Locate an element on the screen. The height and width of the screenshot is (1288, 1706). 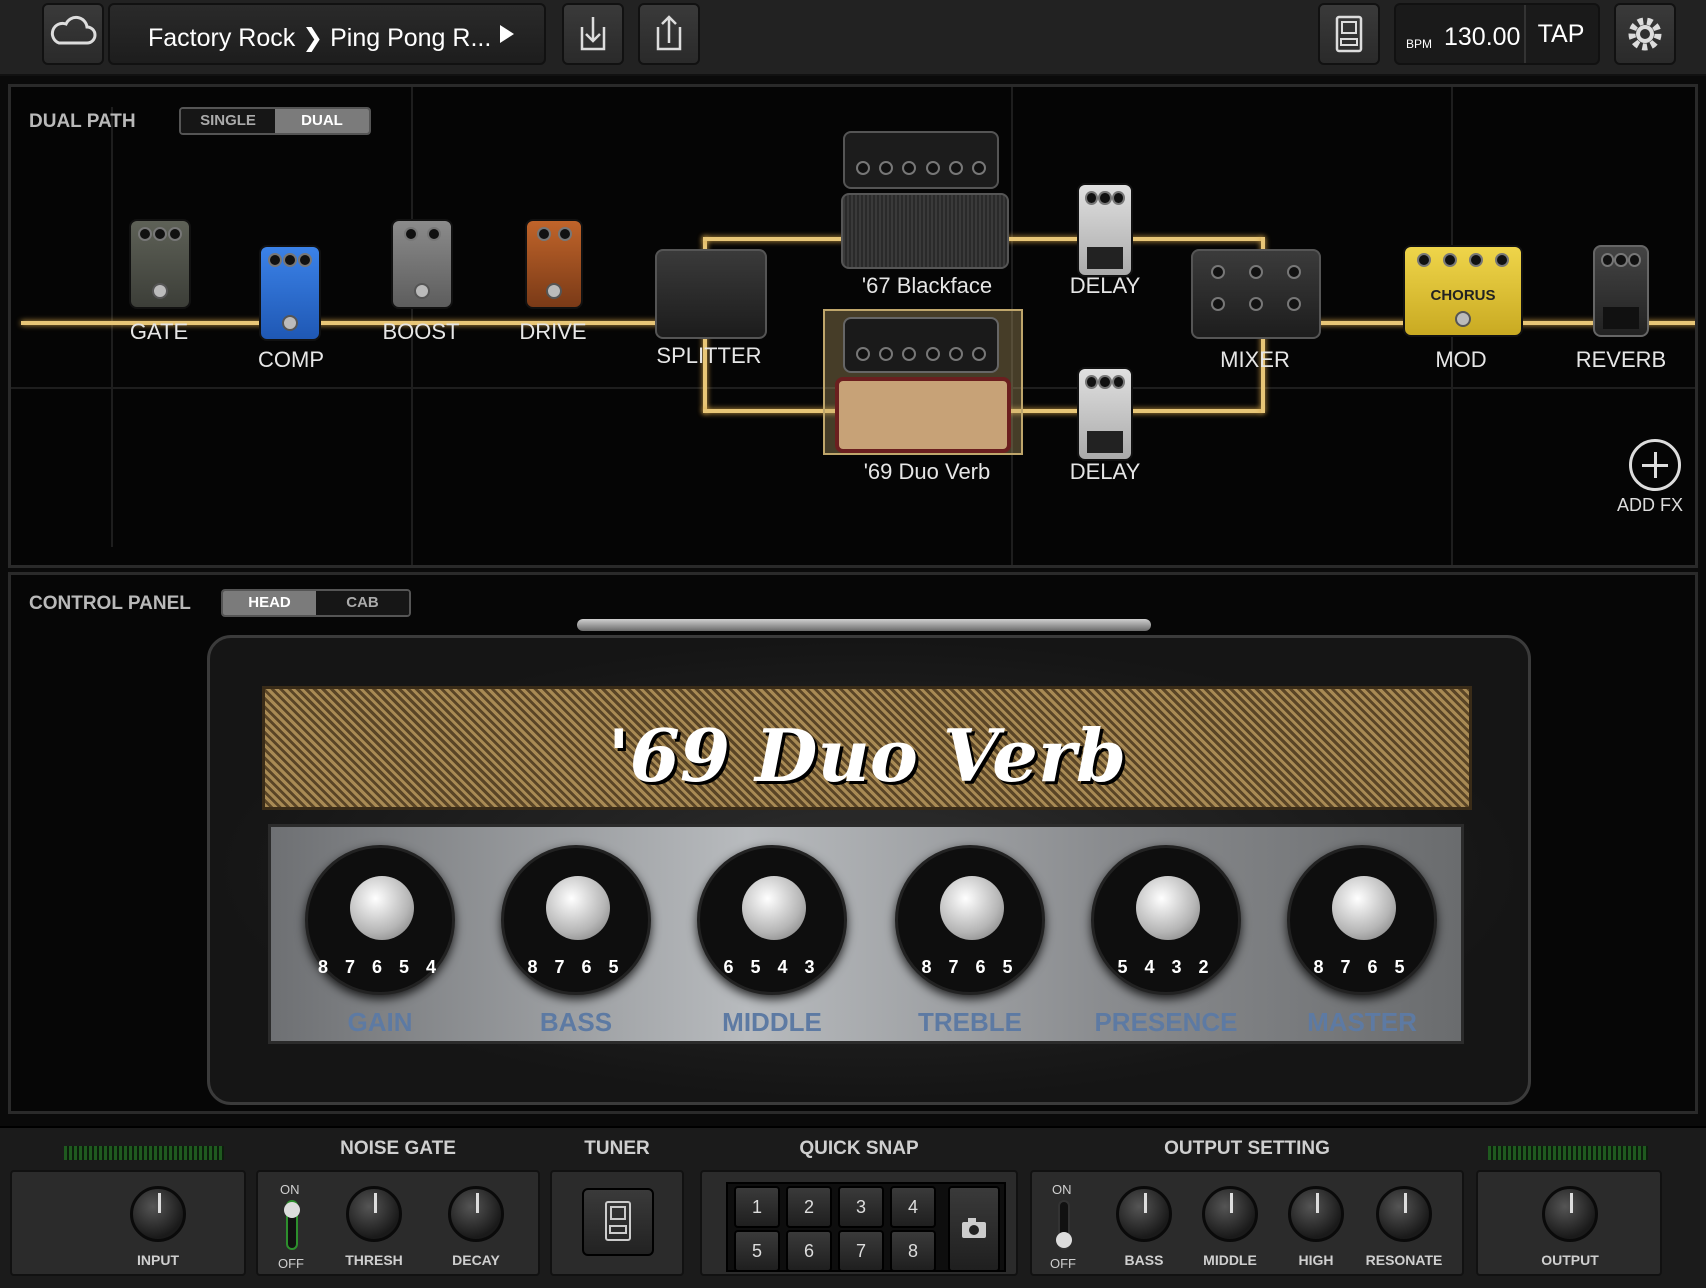
snap-slot-3: 3 is located at coordinates (861, 1207).